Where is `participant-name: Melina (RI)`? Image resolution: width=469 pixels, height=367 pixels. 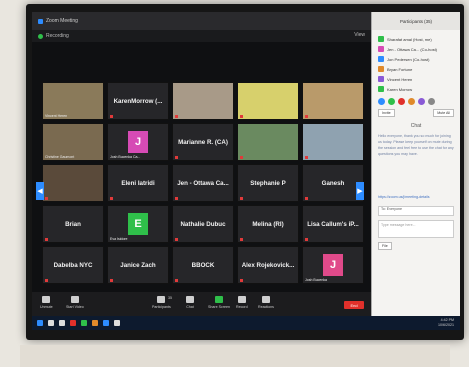
participant-name: Melina (RI) is located at coordinates (268, 224).